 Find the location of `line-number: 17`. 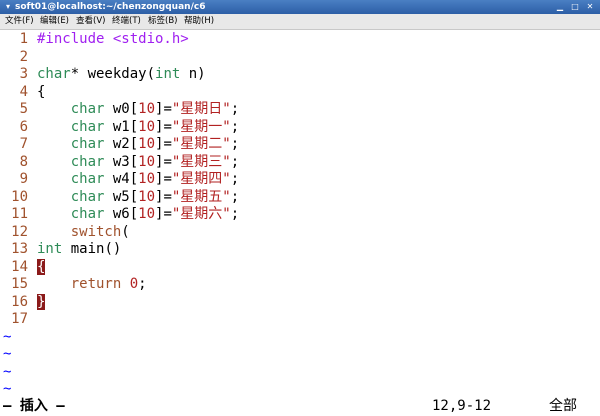

line-number: 17 is located at coordinates (19, 319).